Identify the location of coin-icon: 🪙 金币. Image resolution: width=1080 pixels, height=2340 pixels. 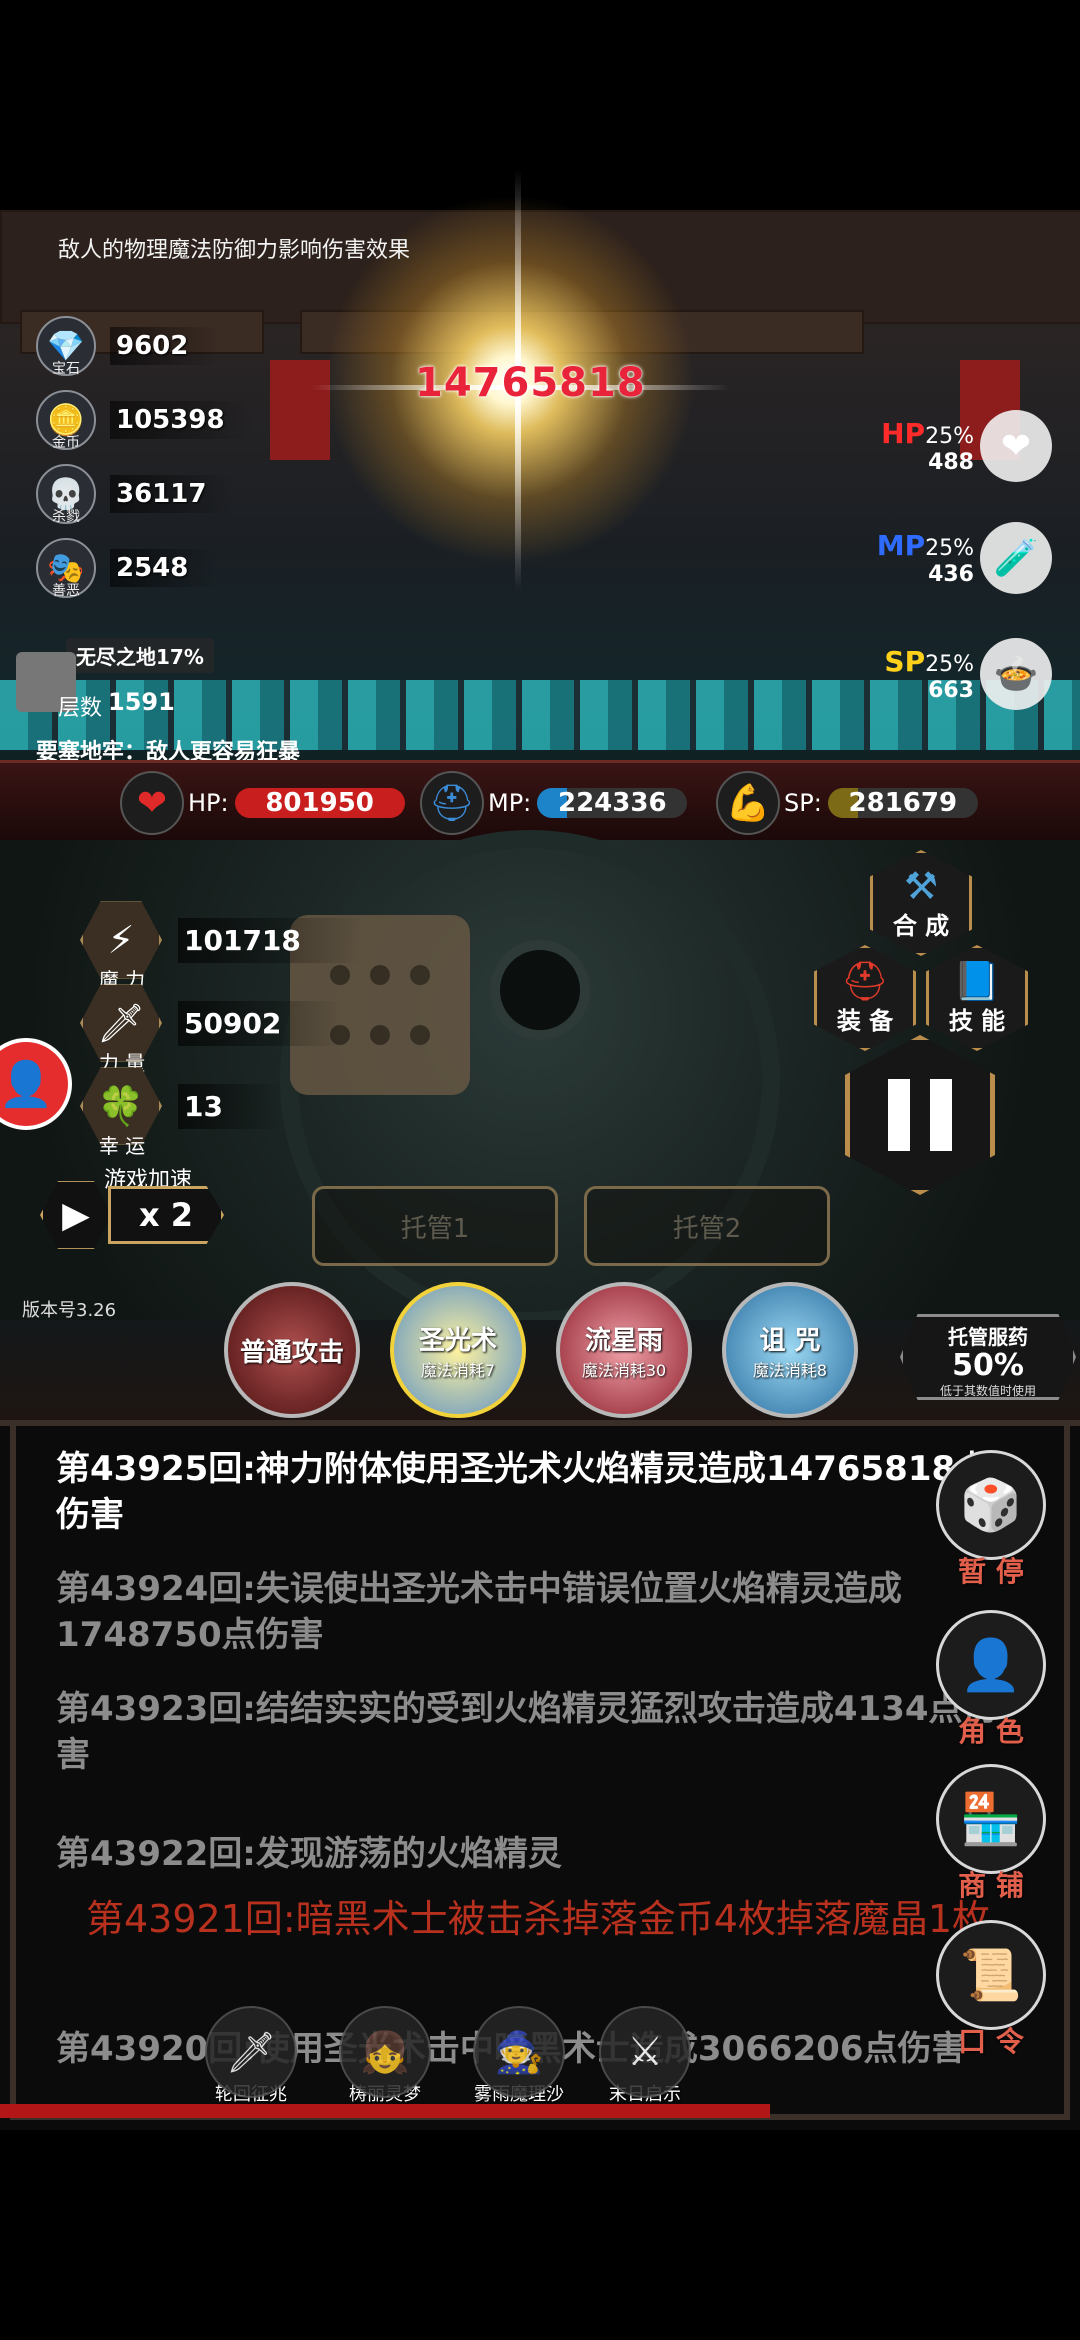
(66, 420).